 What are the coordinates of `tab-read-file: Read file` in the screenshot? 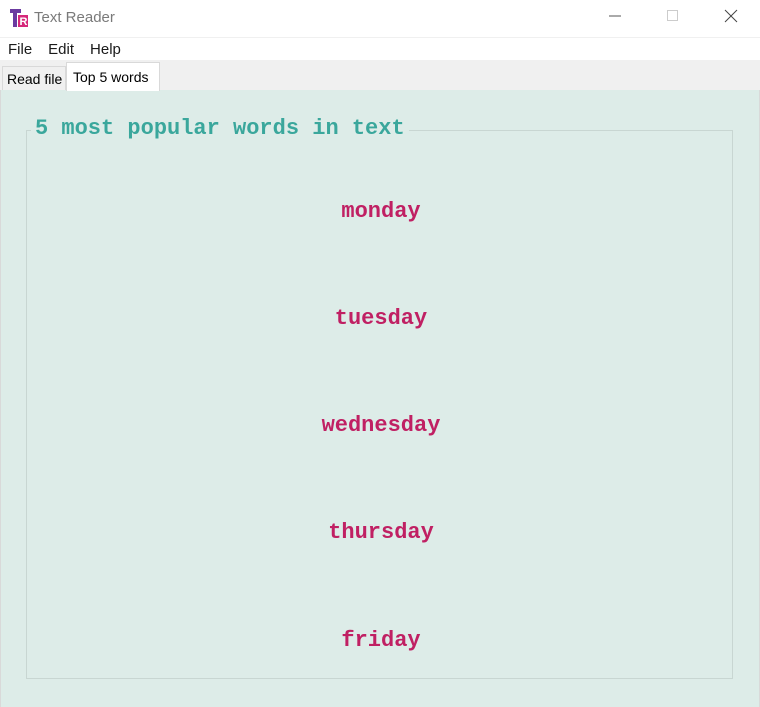 It's located at (34, 78).